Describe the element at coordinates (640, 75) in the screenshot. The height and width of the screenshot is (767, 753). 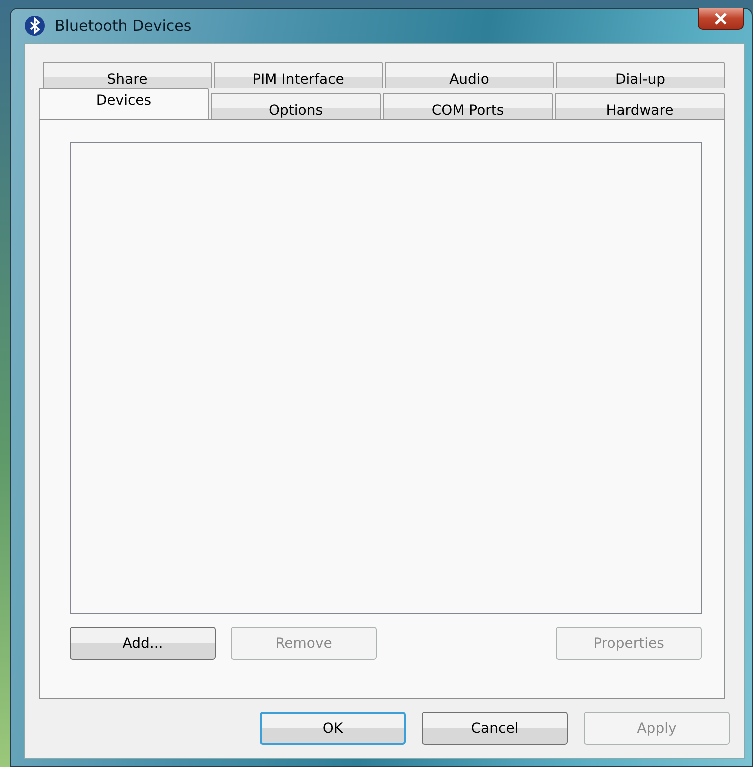
I see `tab: Dial-up` at that location.